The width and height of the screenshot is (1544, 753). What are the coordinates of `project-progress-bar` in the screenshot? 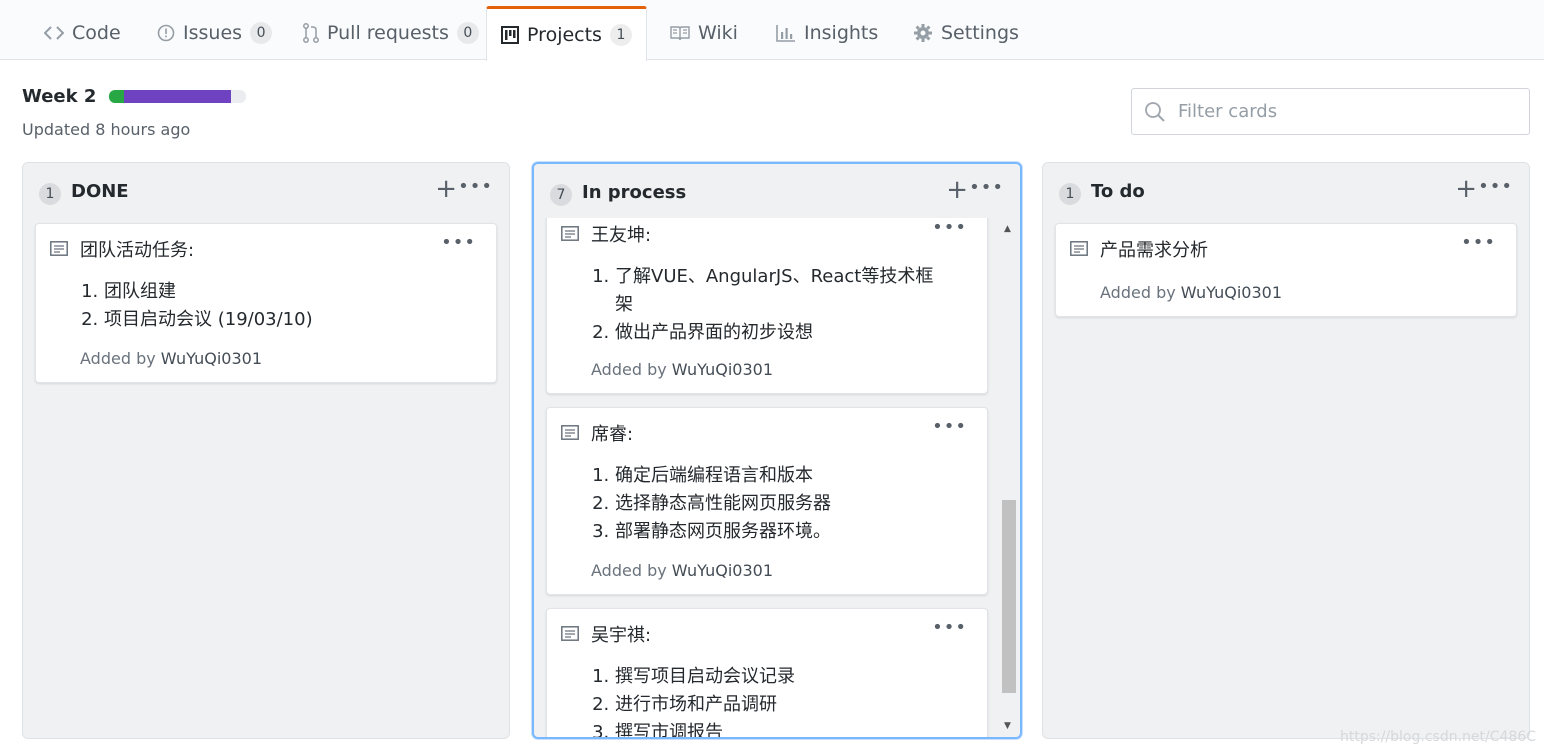 It's located at (177, 96).